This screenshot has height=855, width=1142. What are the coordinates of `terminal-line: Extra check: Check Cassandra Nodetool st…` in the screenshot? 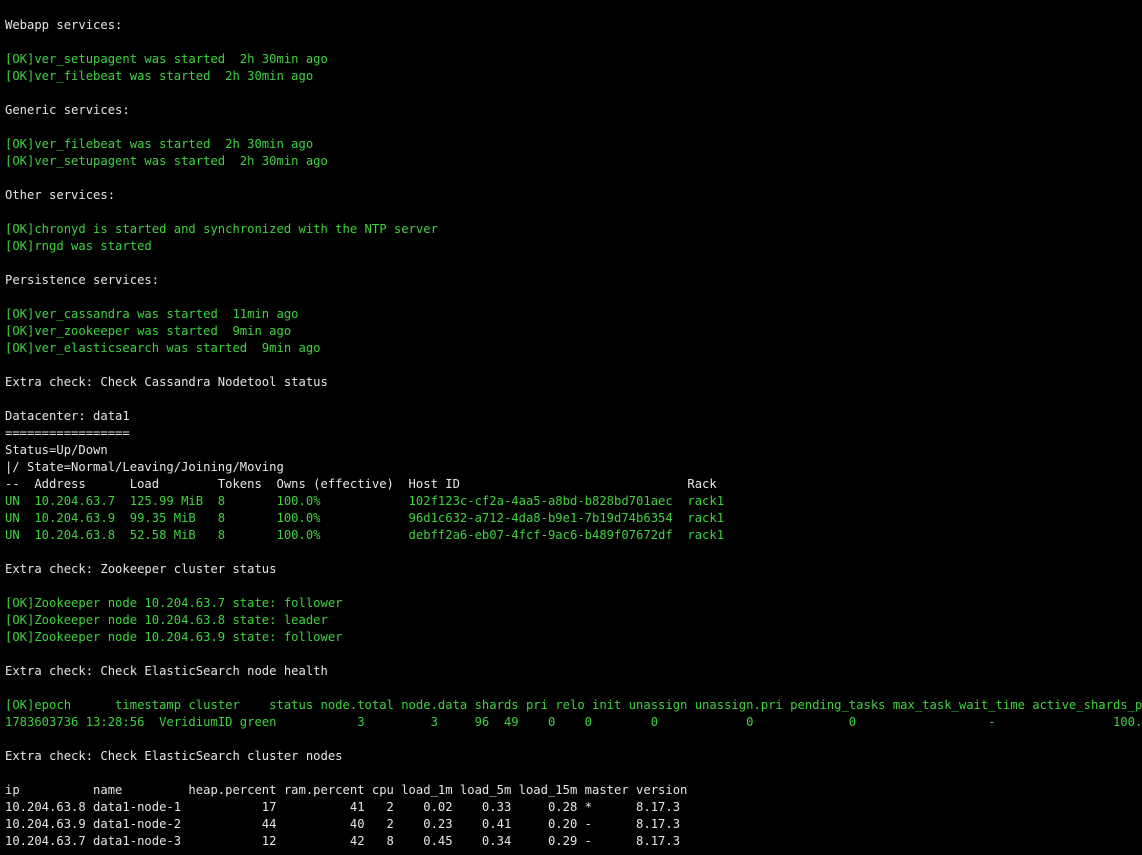 It's located at (166, 382).